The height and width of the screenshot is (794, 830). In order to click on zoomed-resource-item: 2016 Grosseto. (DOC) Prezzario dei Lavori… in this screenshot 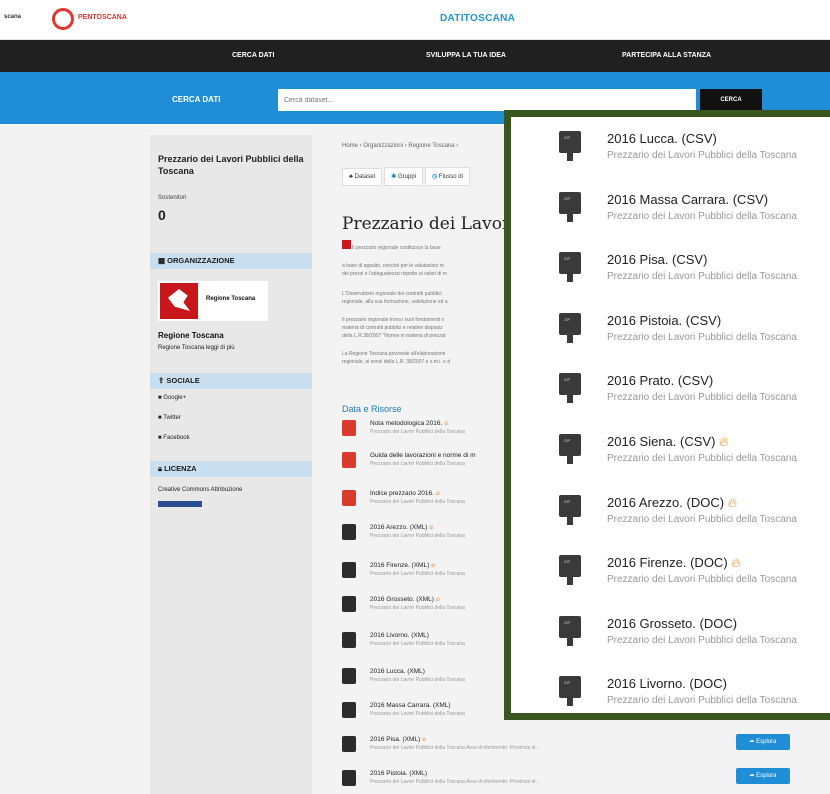, I will do `click(670, 641)`.